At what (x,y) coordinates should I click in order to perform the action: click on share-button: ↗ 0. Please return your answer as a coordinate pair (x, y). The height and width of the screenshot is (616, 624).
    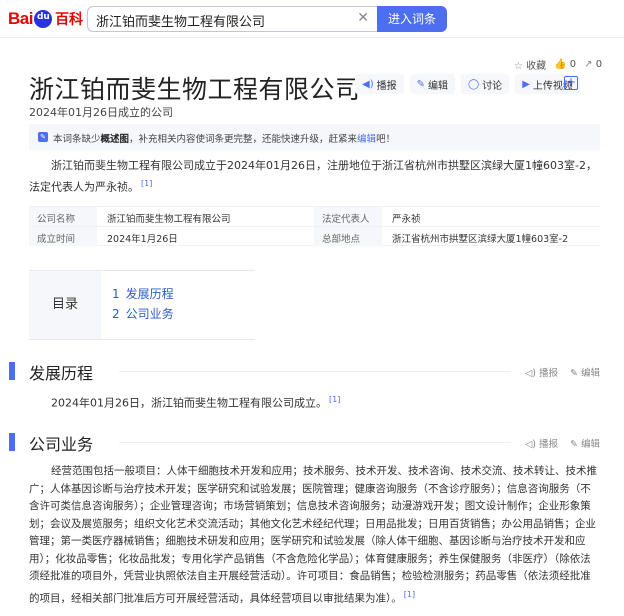
    Looking at the image, I should click on (593, 64).